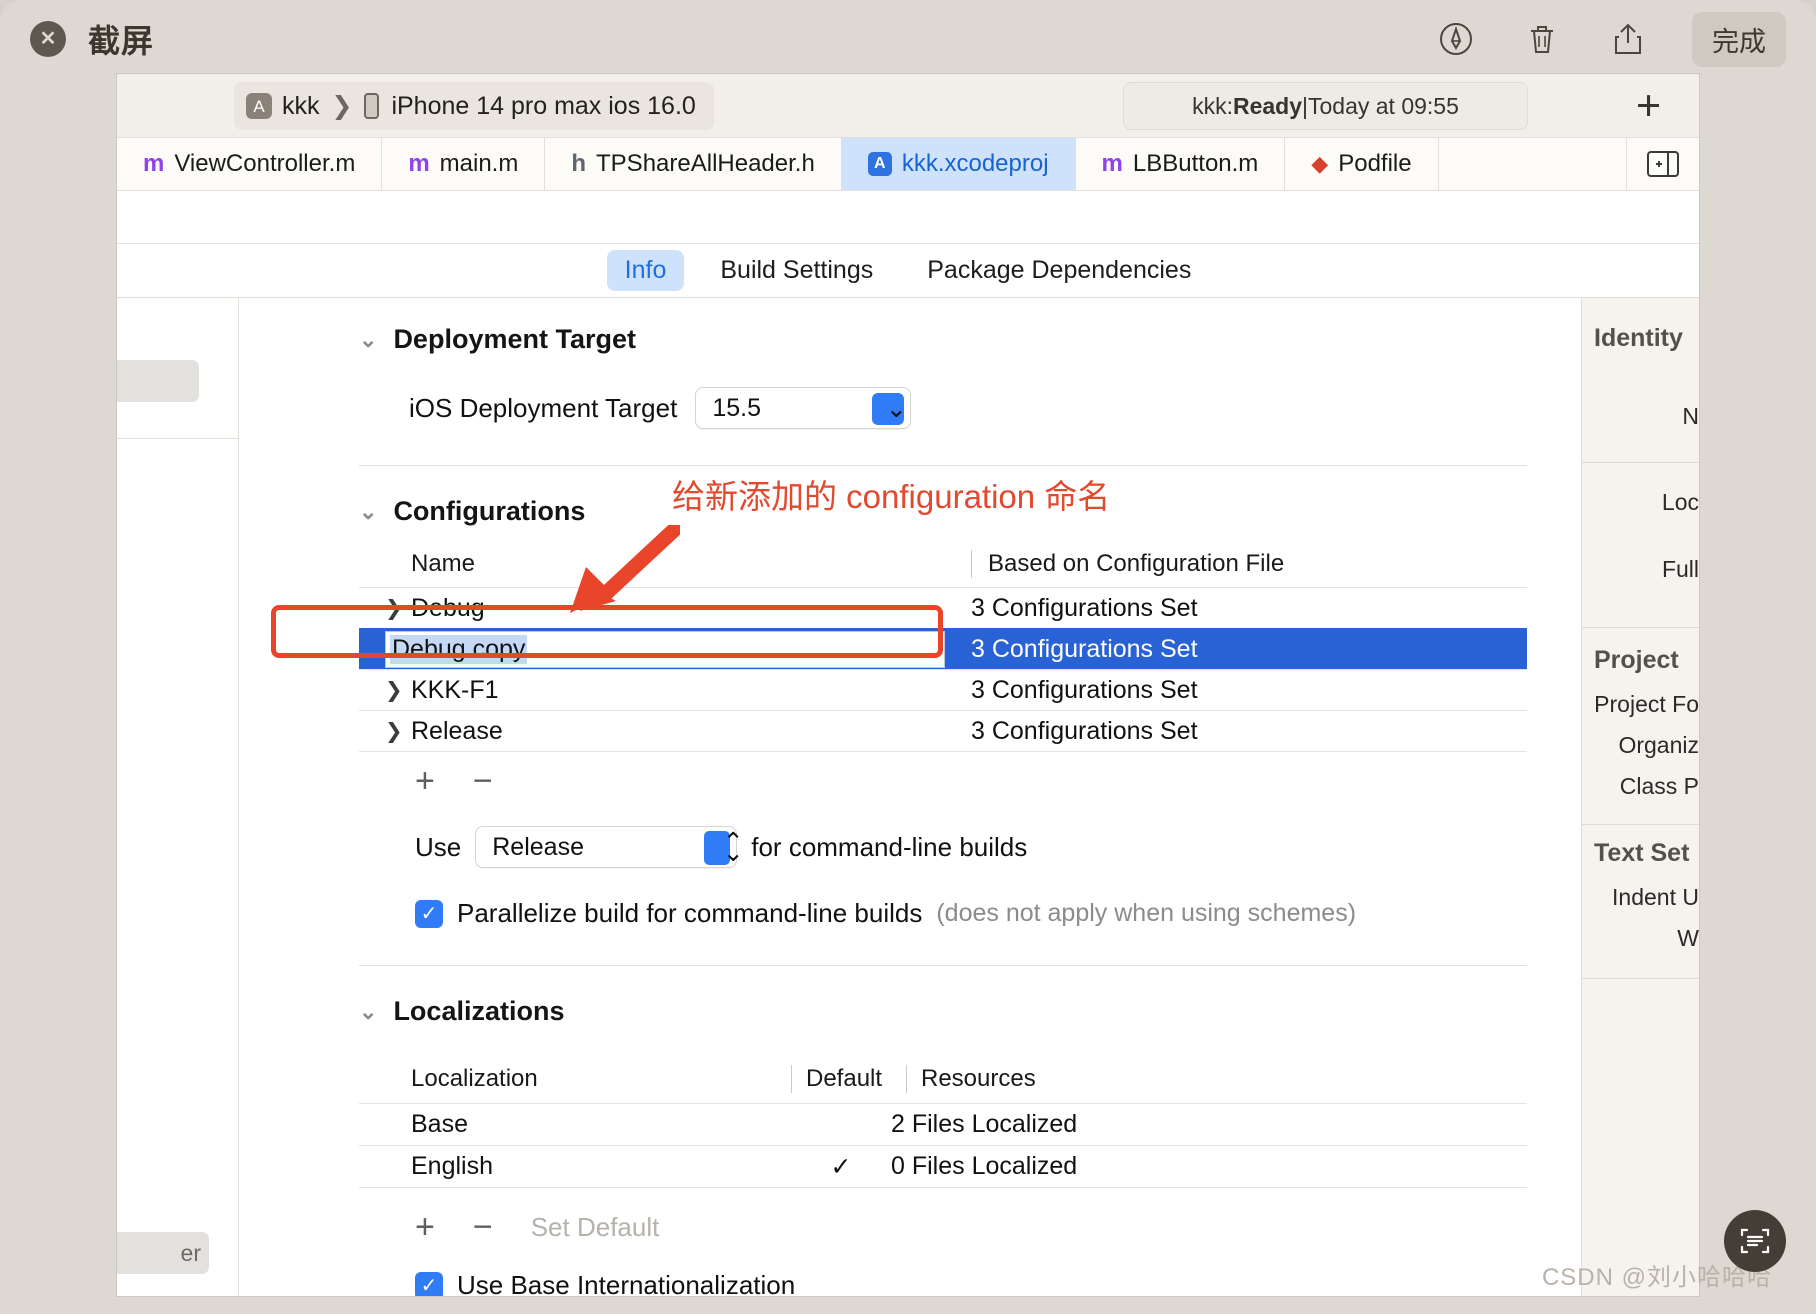  Describe the element at coordinates (1646, 704) in the screenshot. I see `inspector-row-project-format: Project Fo` at that location.